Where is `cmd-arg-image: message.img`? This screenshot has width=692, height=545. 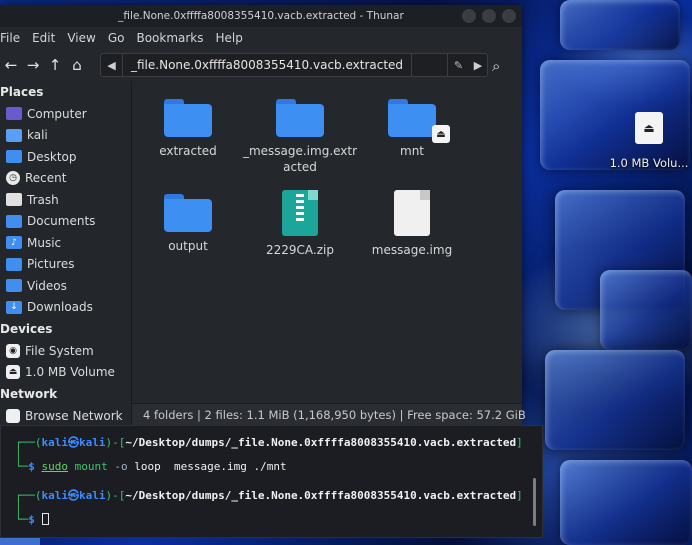 cmd-arg-image: message.img is located at coordinates (210, 466).